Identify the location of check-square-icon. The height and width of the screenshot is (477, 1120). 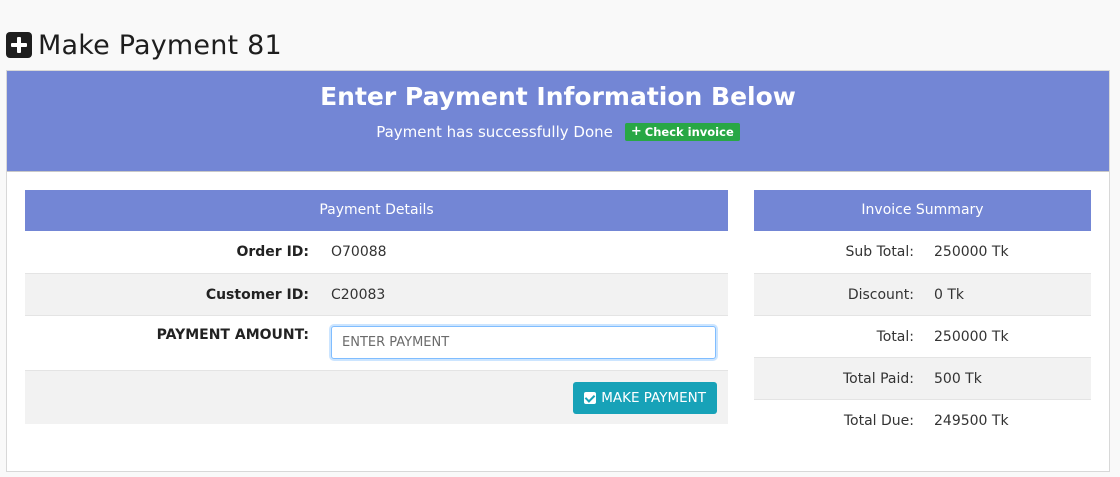
(590, 397).